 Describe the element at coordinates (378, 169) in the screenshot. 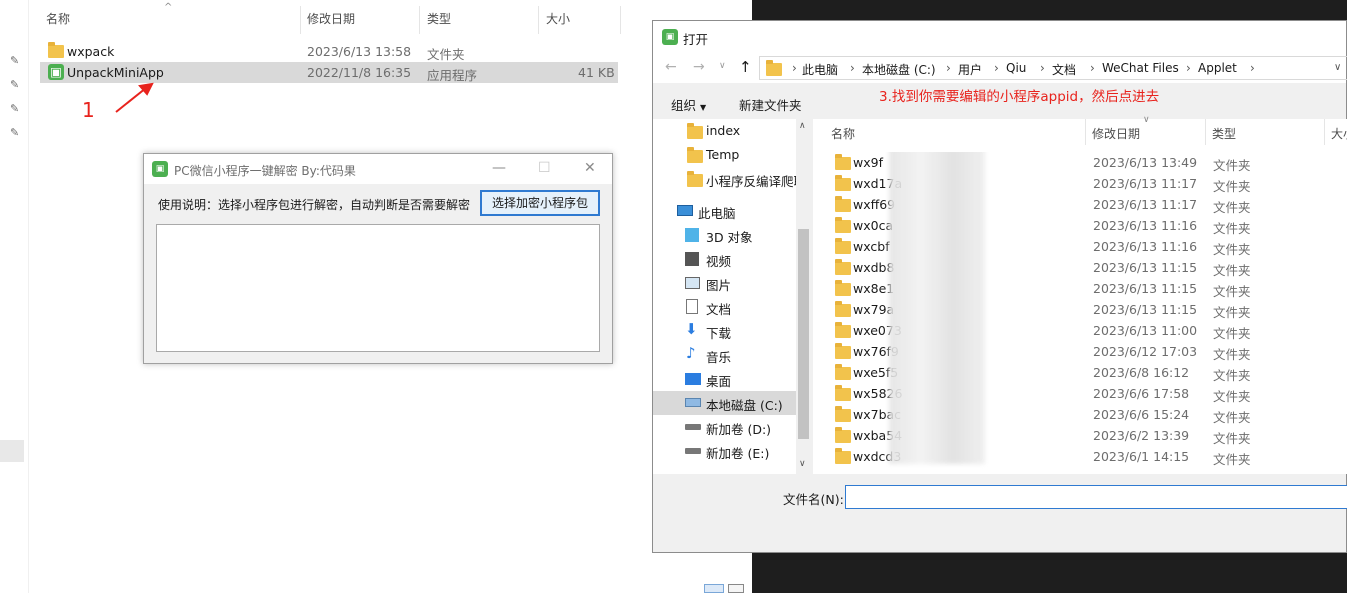

I see `title-bar: ▣ PC微信小程序一键解密 By:代码果 — ☐ ✕` at that location.